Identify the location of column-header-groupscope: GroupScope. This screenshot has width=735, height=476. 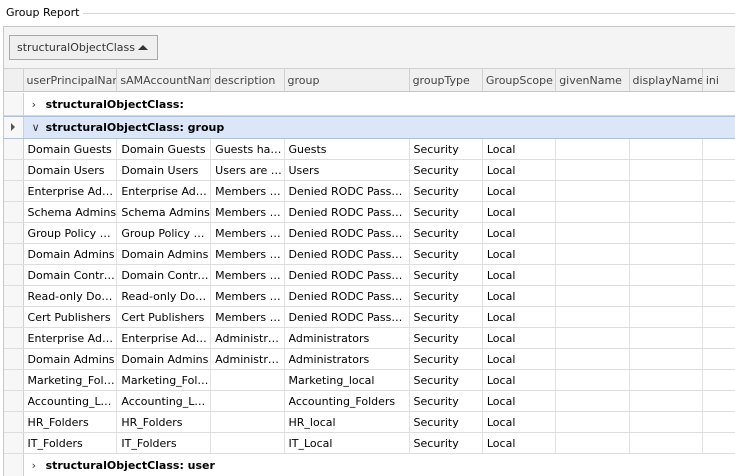
(520, 80).